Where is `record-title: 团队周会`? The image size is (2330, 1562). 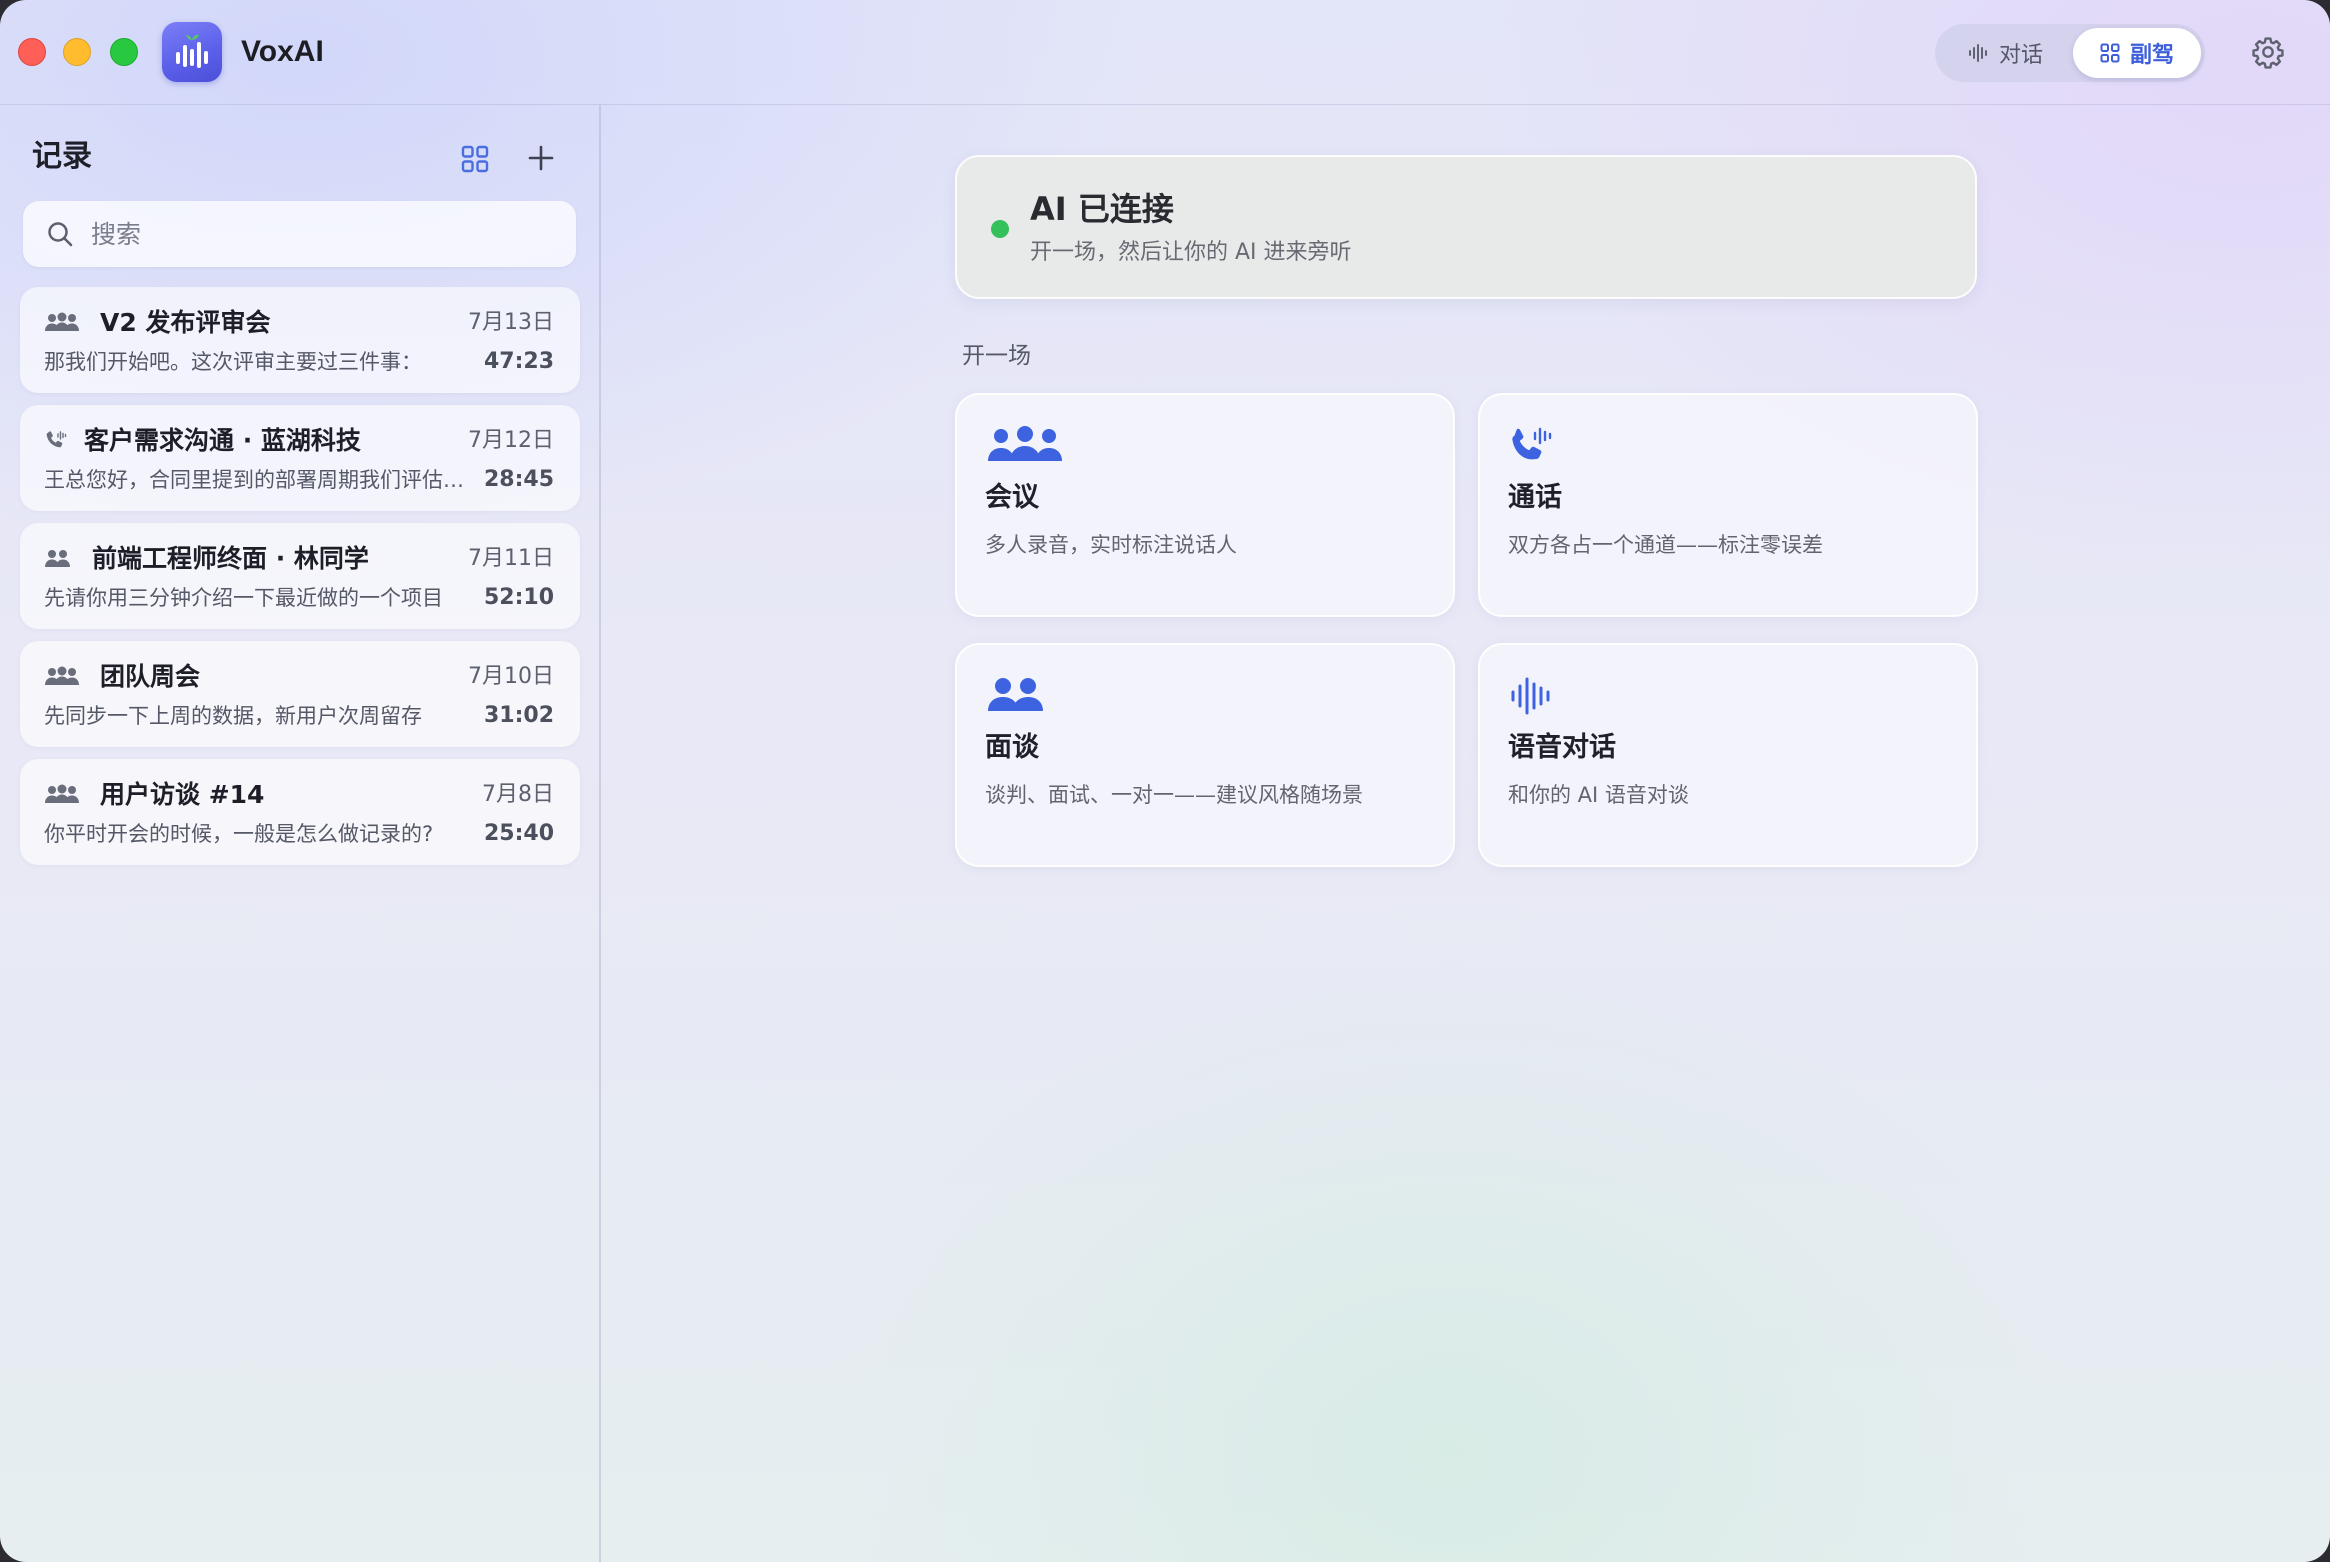
record-title: 团队周会 is located at coordinates (150, 676).